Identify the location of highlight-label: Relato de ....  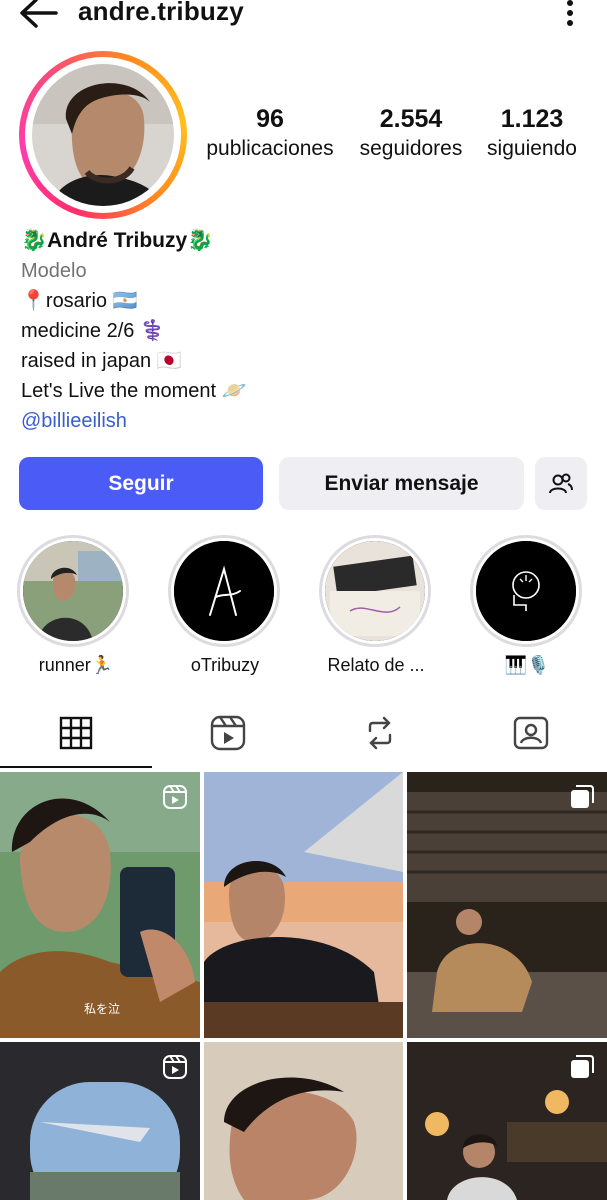
(376, 665).